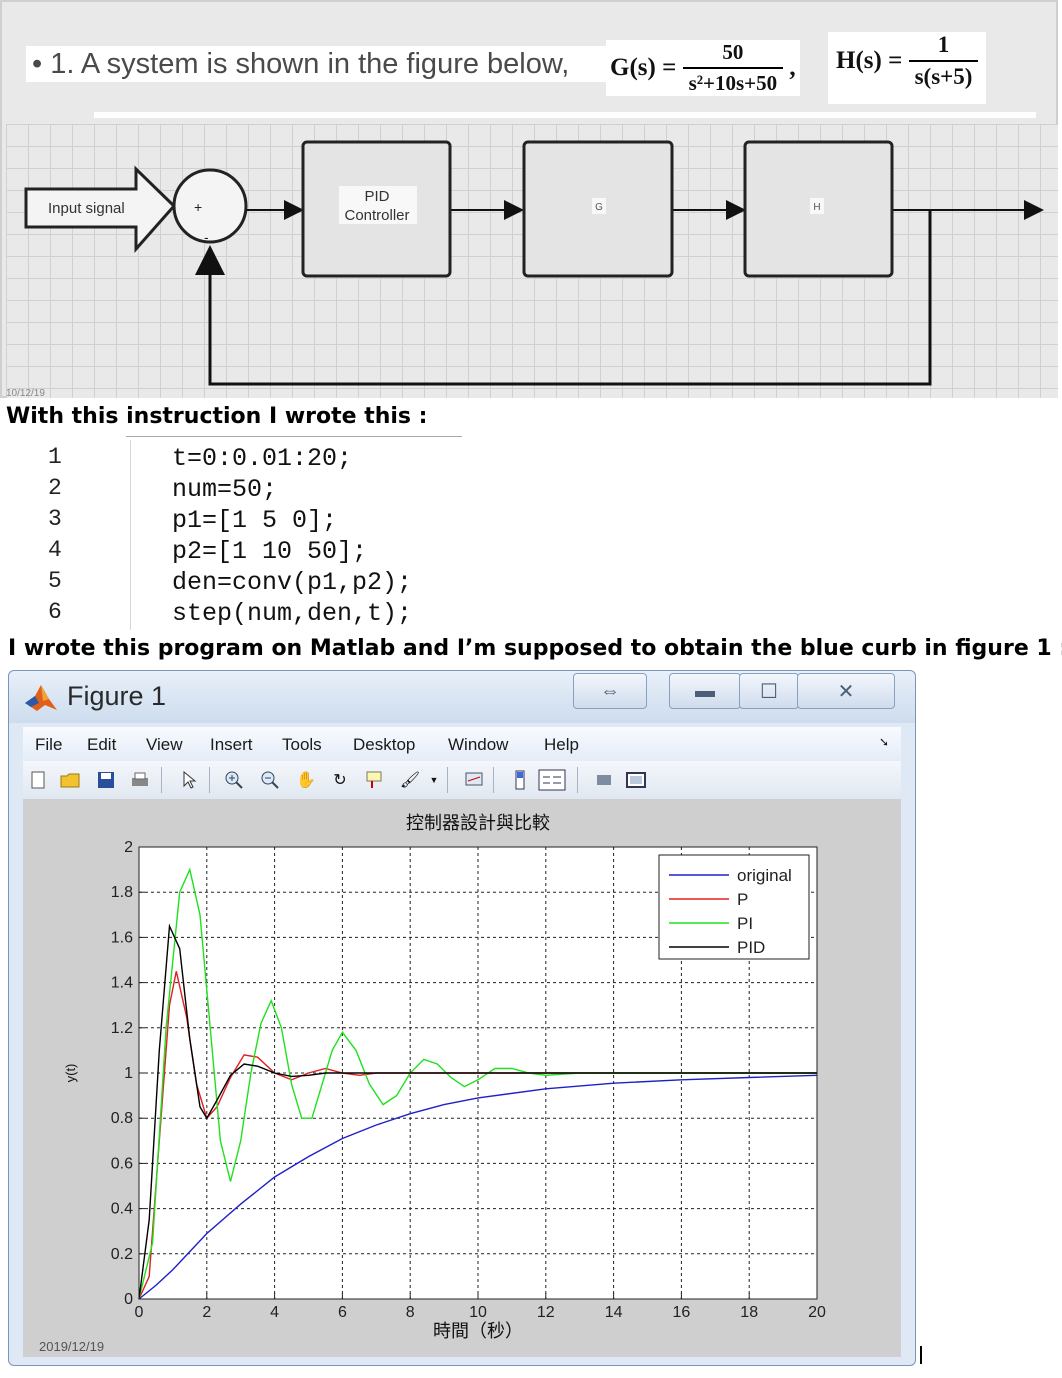  I want to click on h-block-label: H, so click(816, 207).